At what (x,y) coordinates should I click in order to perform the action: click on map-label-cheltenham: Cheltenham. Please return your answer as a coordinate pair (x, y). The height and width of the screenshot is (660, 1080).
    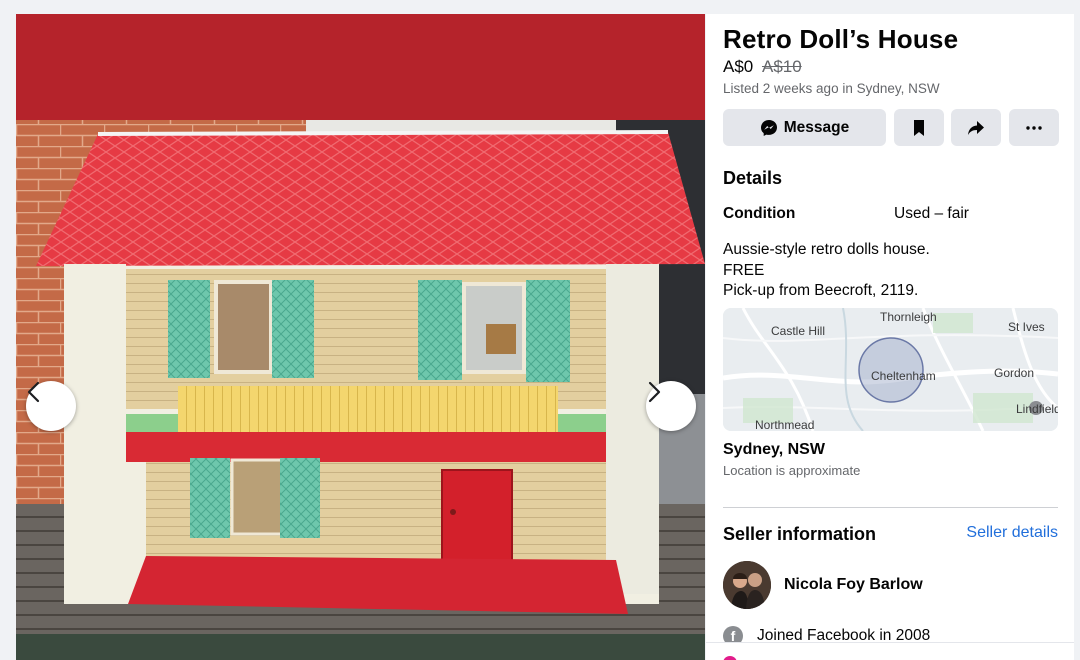
    Looking at the image, I should click on (903, 376).